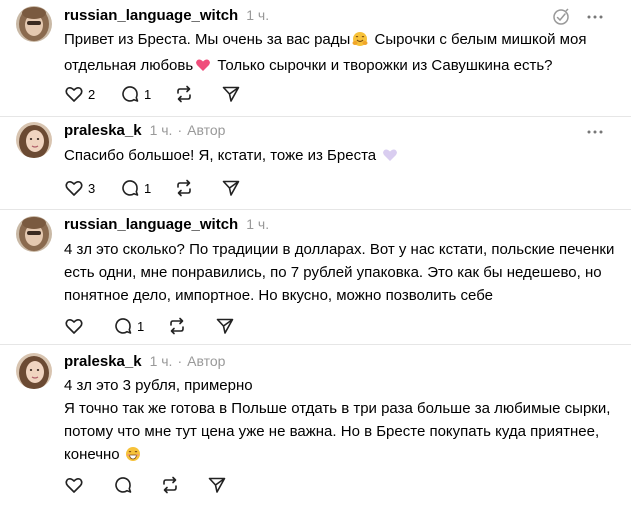 The height and width of the screenshot is (509, 631). I want to click on grinning-face-emoji-icon, so click(133, 457).